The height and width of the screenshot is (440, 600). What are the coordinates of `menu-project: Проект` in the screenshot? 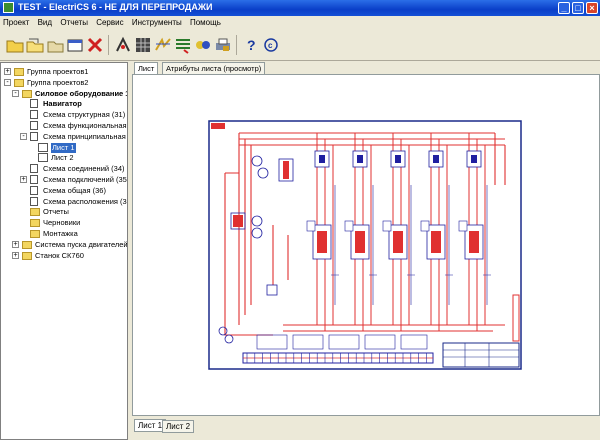 It's located at (16, 21).